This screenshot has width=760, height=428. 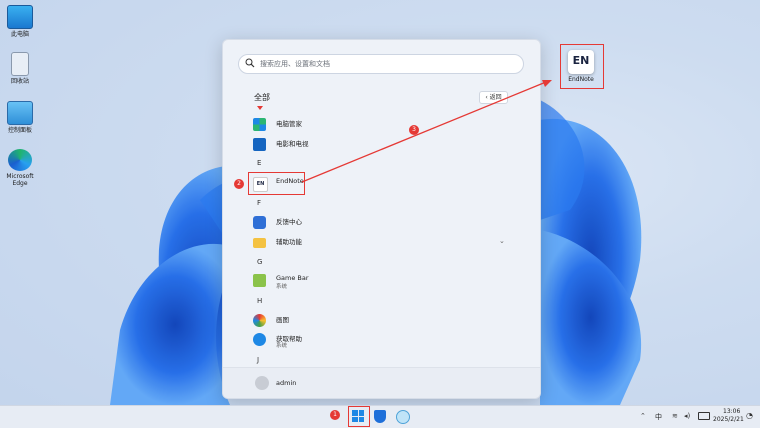 I want to click on step-badge-3: 3, so click(x=414, y=130).